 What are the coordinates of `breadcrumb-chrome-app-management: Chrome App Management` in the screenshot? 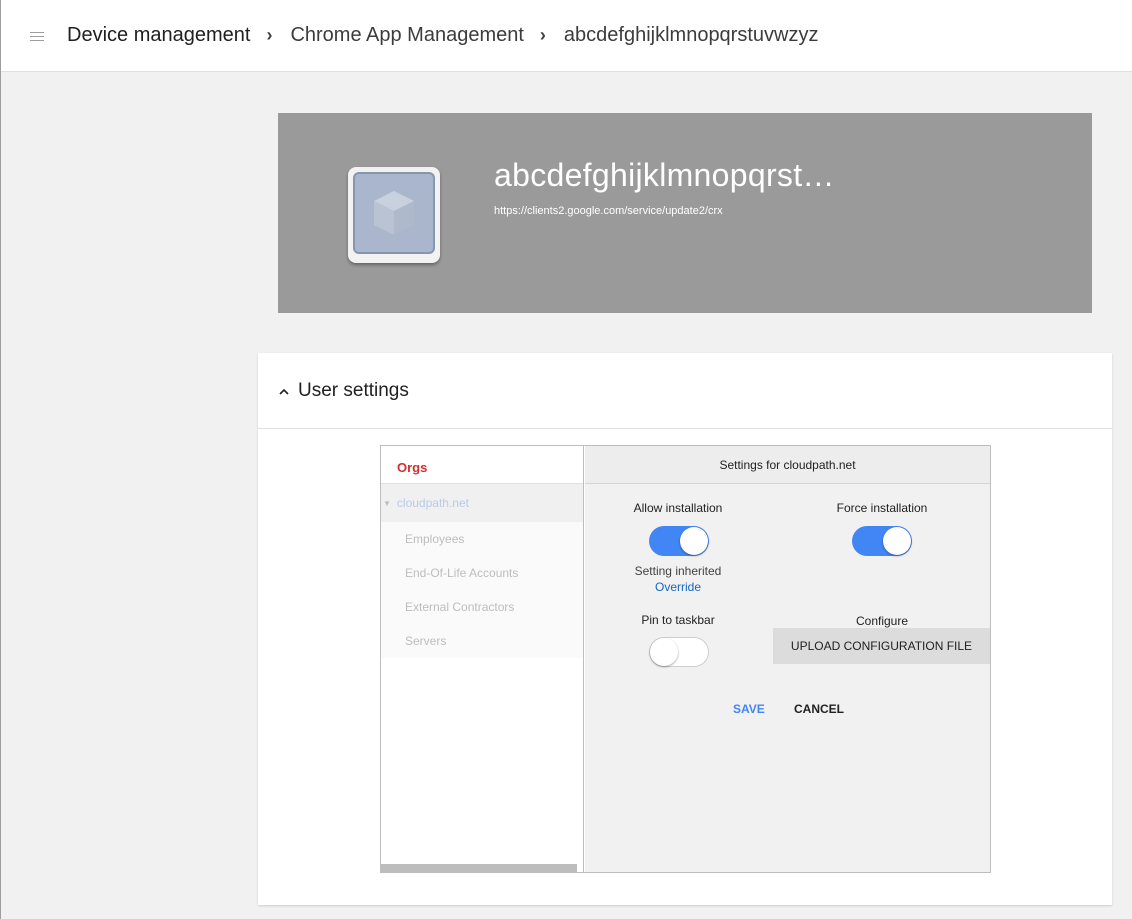 It's located at (406, 35).